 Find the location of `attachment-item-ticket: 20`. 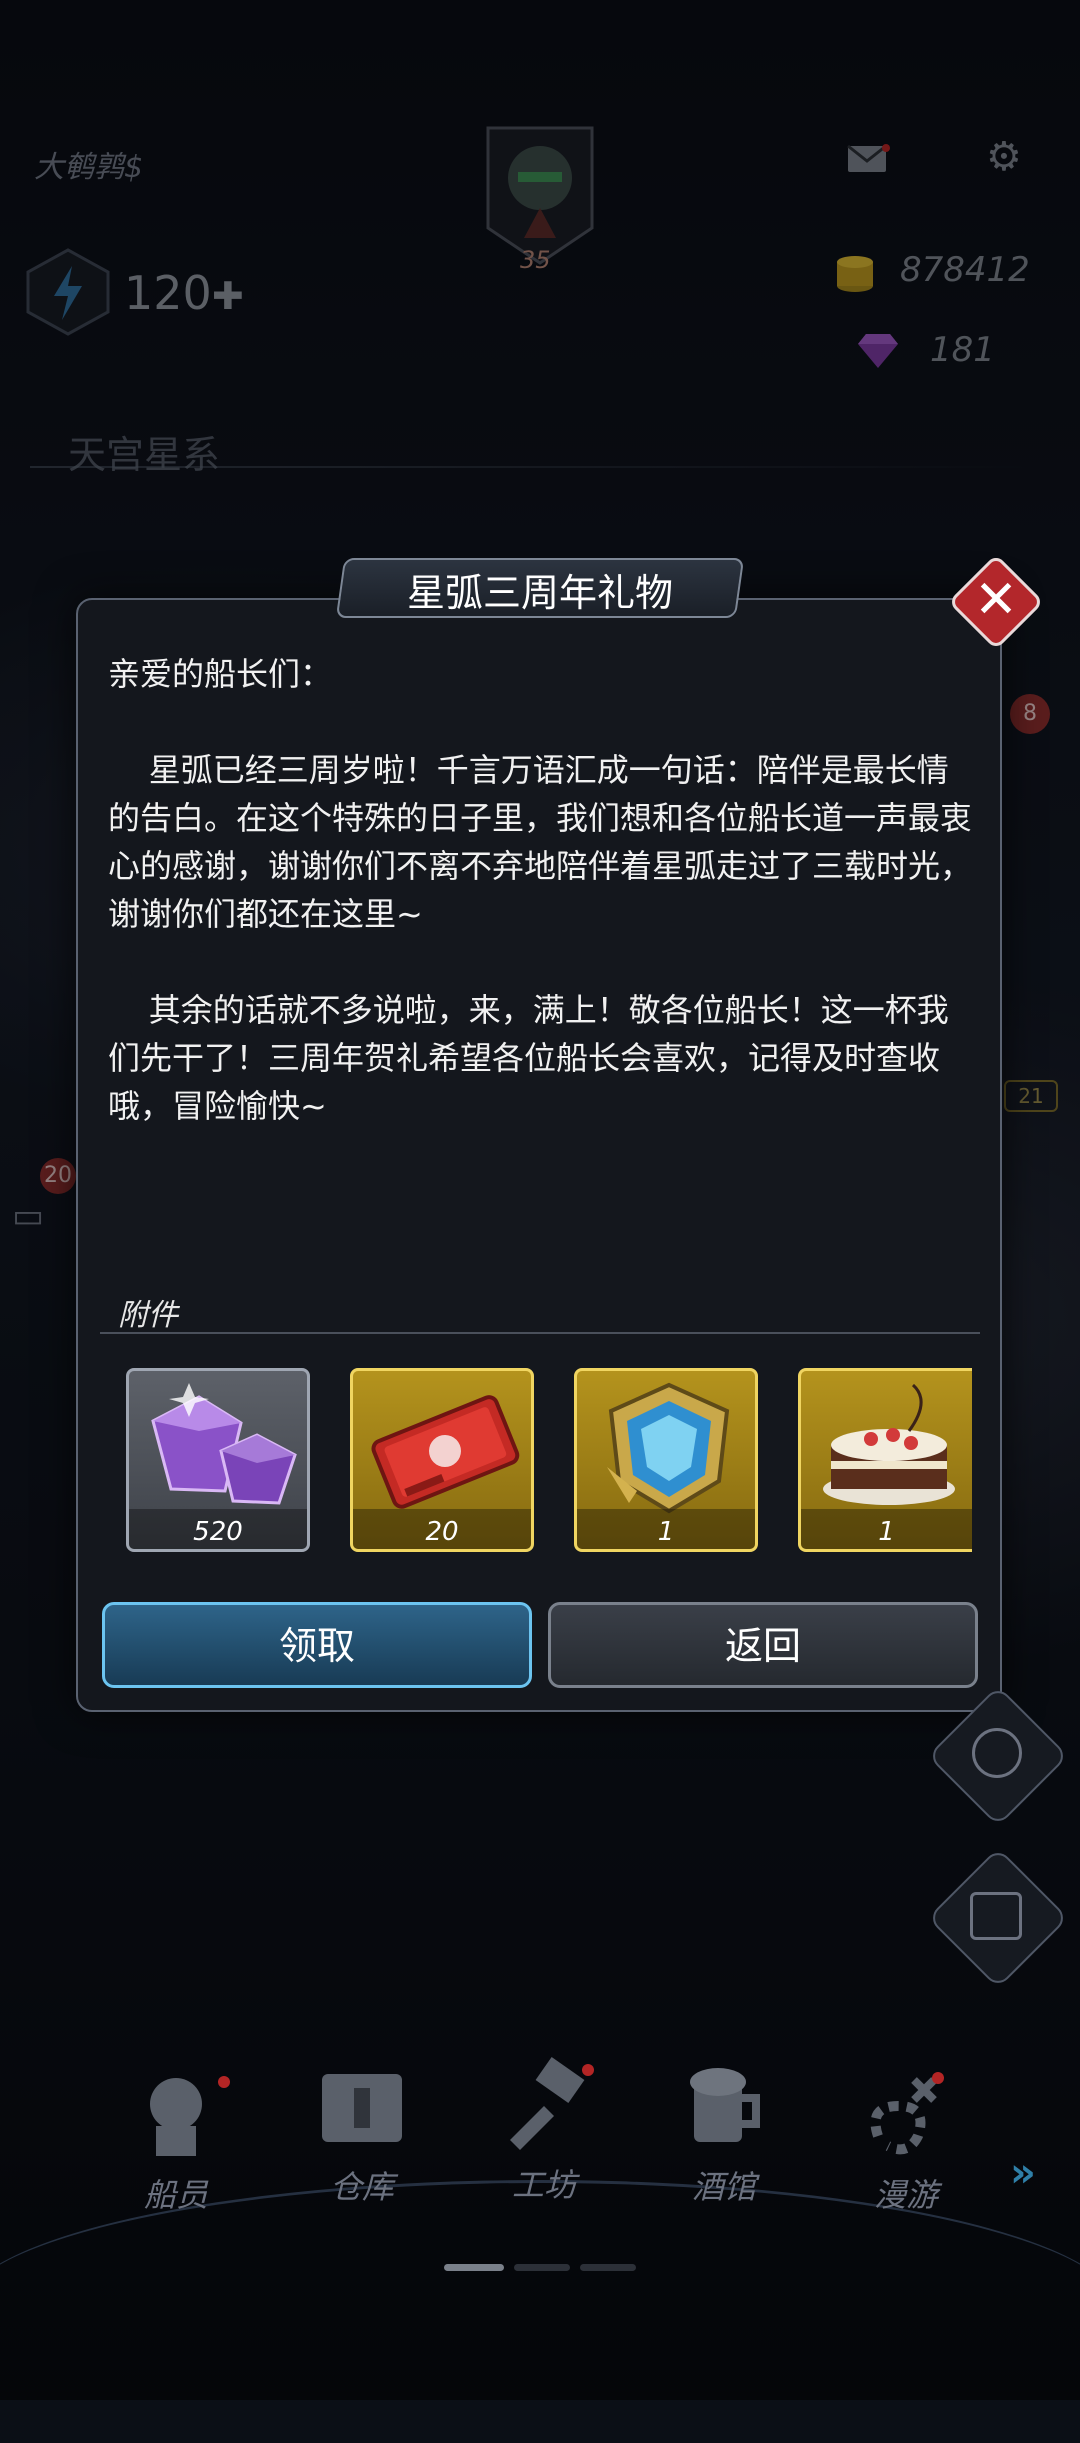

attachment-item-ticket: 20 is located at coordinates (442, 1460).